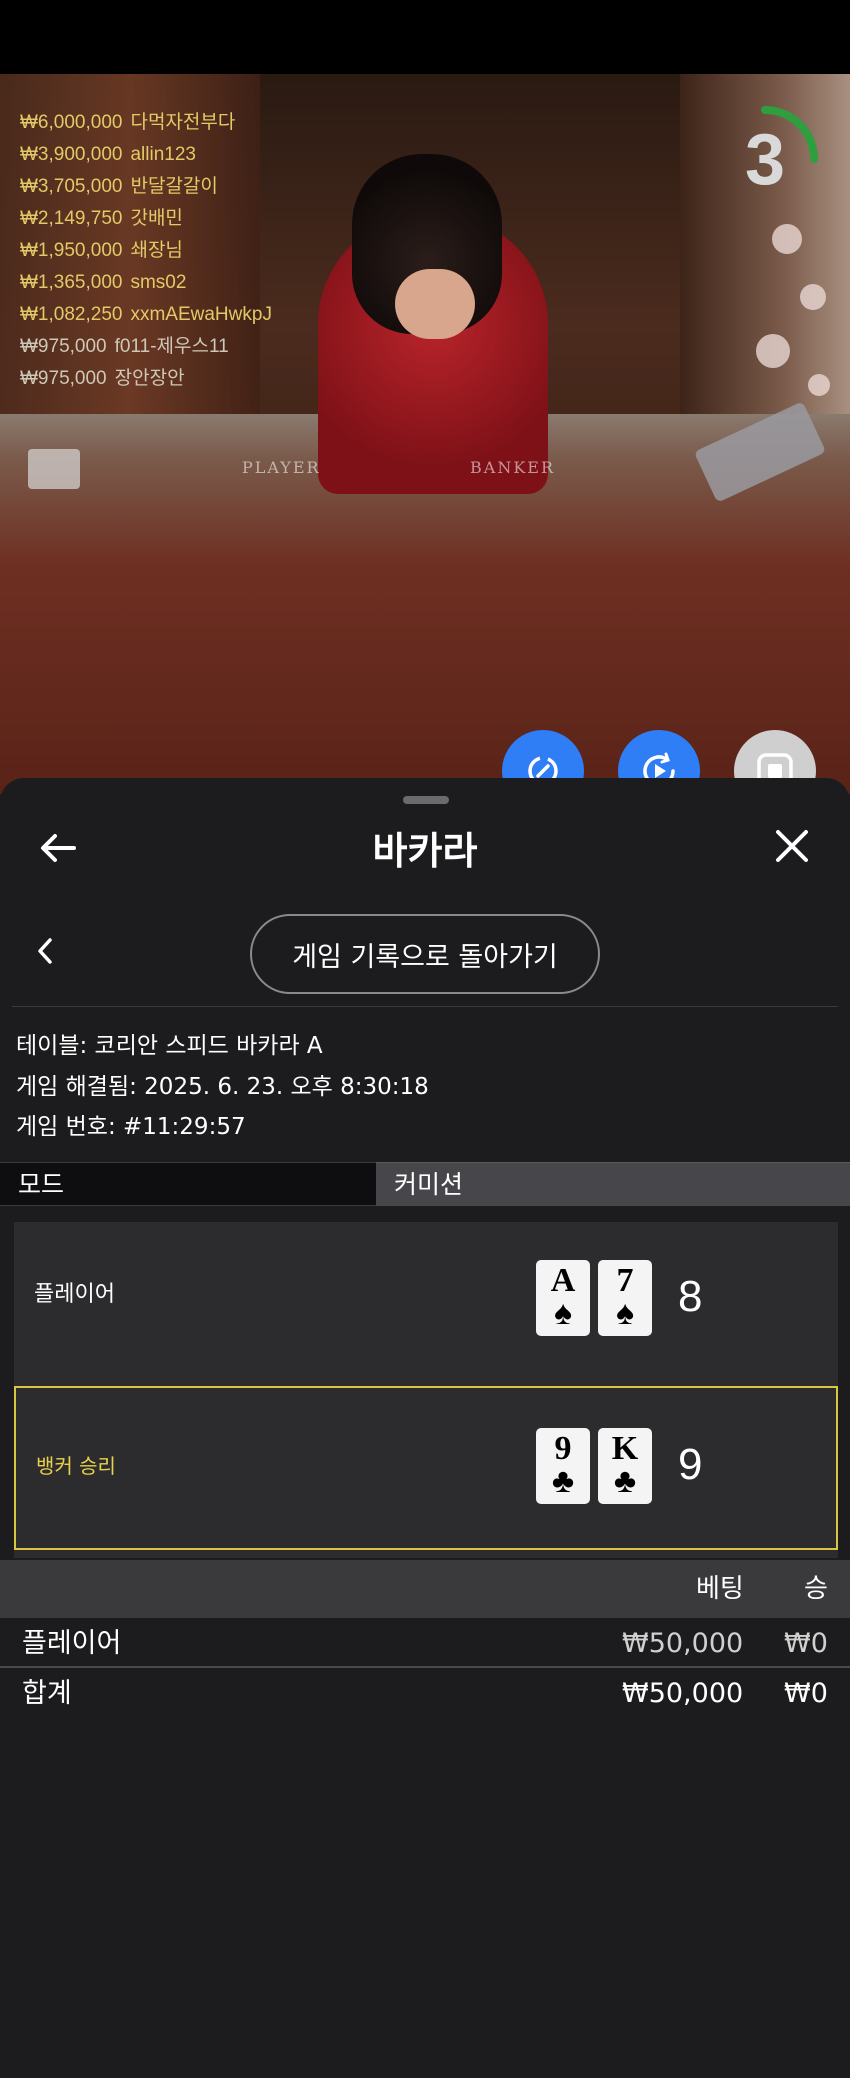  Describe the element at coordinates (426, 1468) in the screenshot. I see `banker-hand-row: 뱅커 승리 9 ♣ K ♣ 9` at that location.